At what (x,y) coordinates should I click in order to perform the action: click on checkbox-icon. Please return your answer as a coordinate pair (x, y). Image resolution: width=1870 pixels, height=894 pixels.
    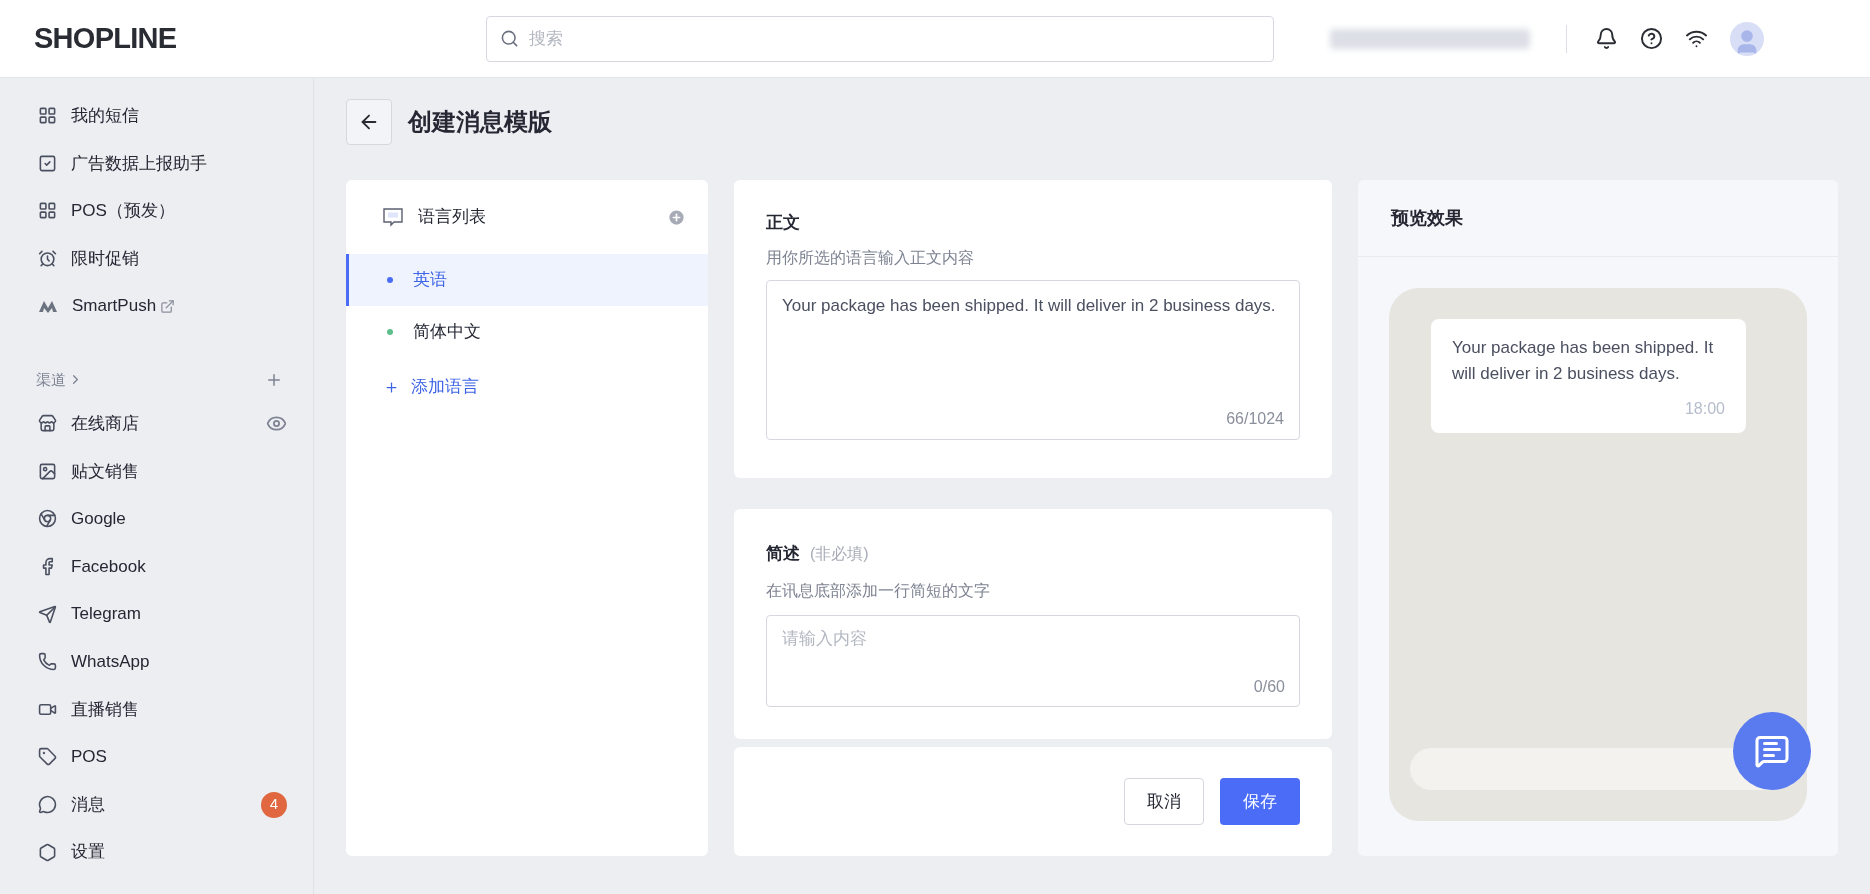
    Looking at the image, I should click on (47, 163).